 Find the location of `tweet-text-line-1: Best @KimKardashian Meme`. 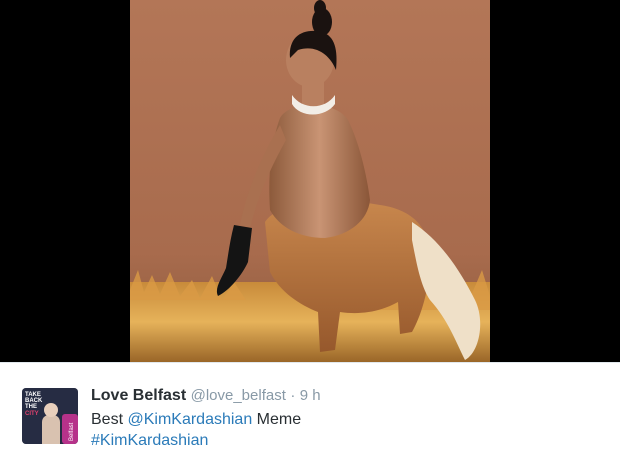

tweet-text-line-1: Best @KimKardashian Meme is located at coordinates (350, 419).